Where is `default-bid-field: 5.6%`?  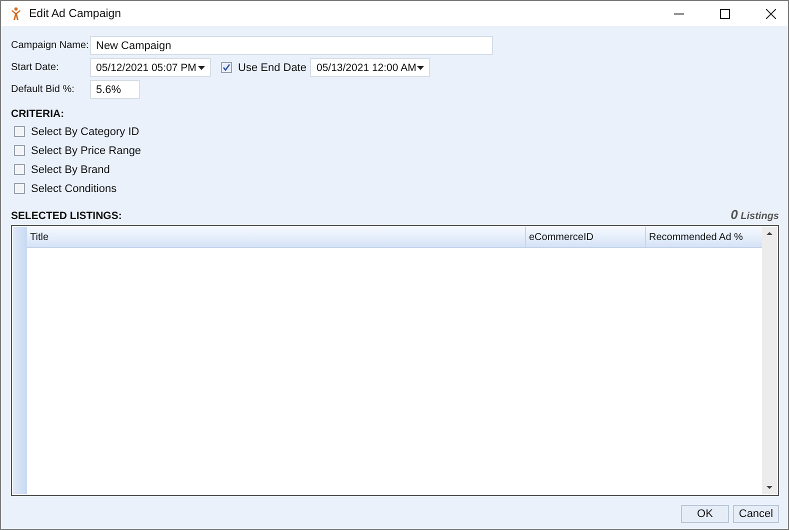 default-bid-field: 5.6% is located at coordinates (115, 89).